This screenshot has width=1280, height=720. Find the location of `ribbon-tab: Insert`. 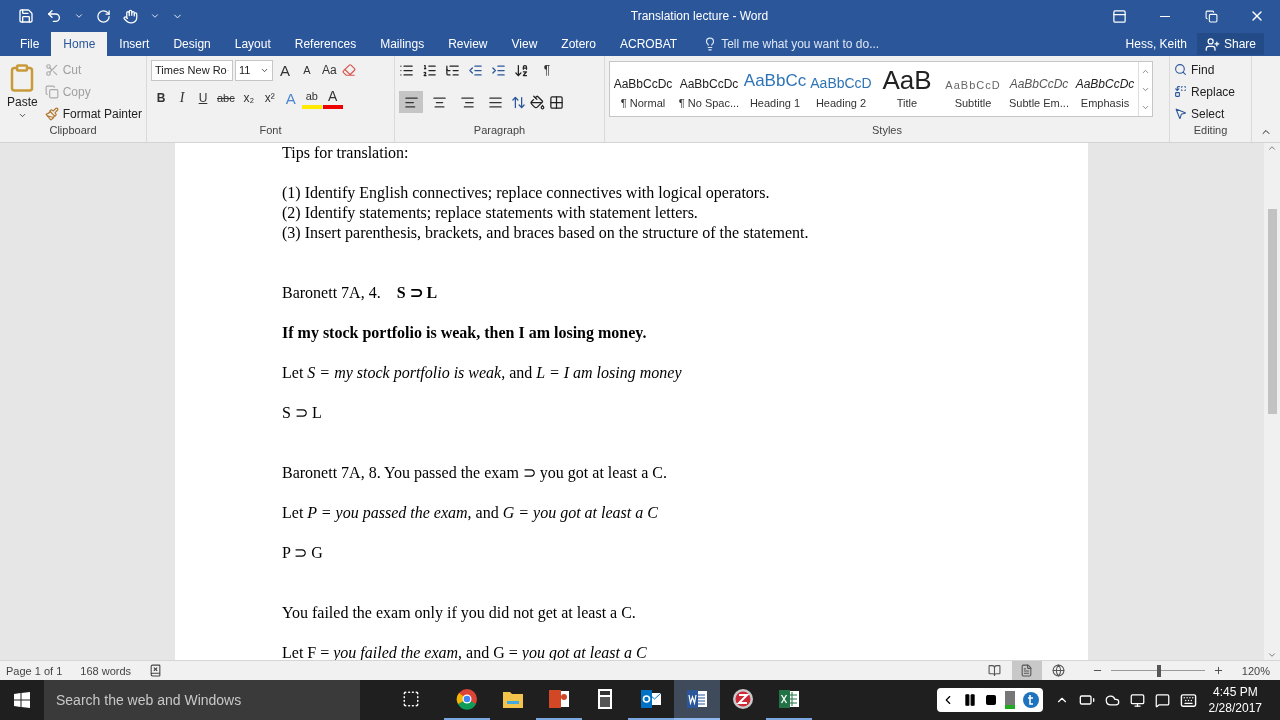

ribbon-tab: Insert is located at coordinates (134, 44).